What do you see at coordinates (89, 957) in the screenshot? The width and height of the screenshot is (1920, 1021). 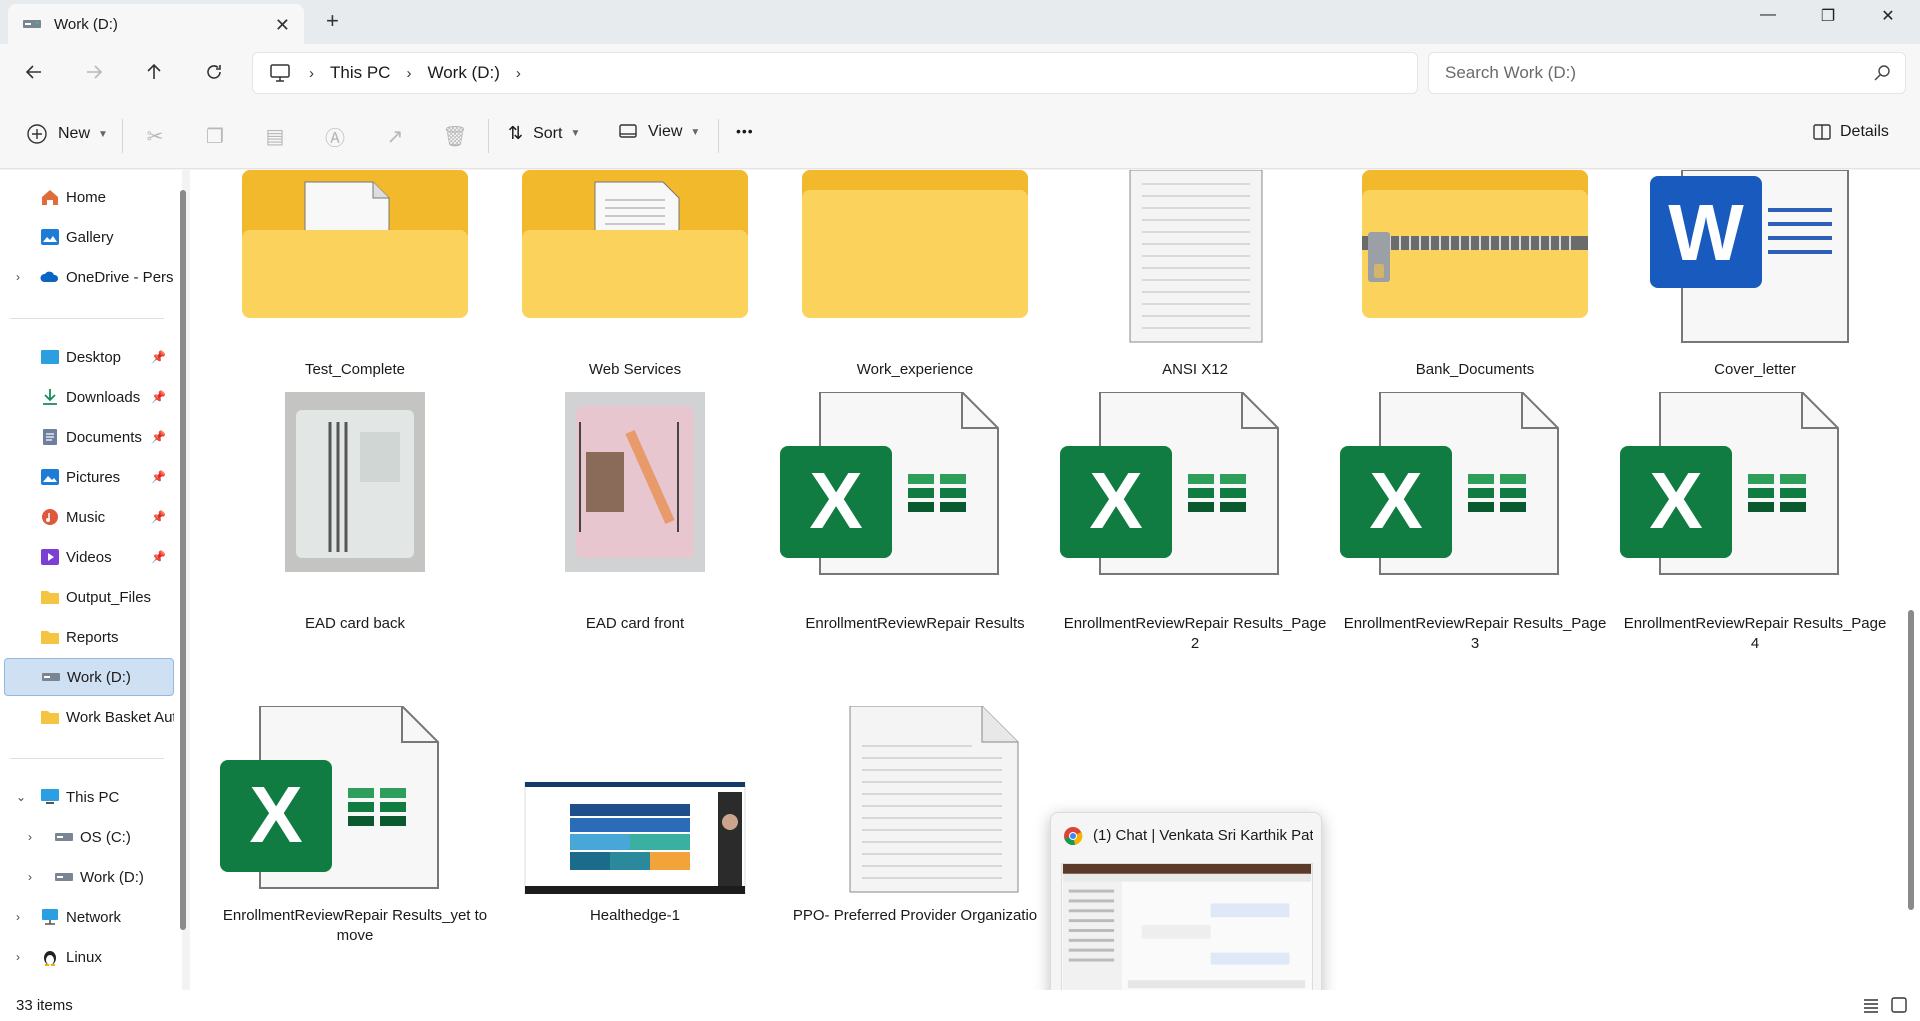 I see `sidebar-item-linux: Linux` at bounding box center [89, 957].